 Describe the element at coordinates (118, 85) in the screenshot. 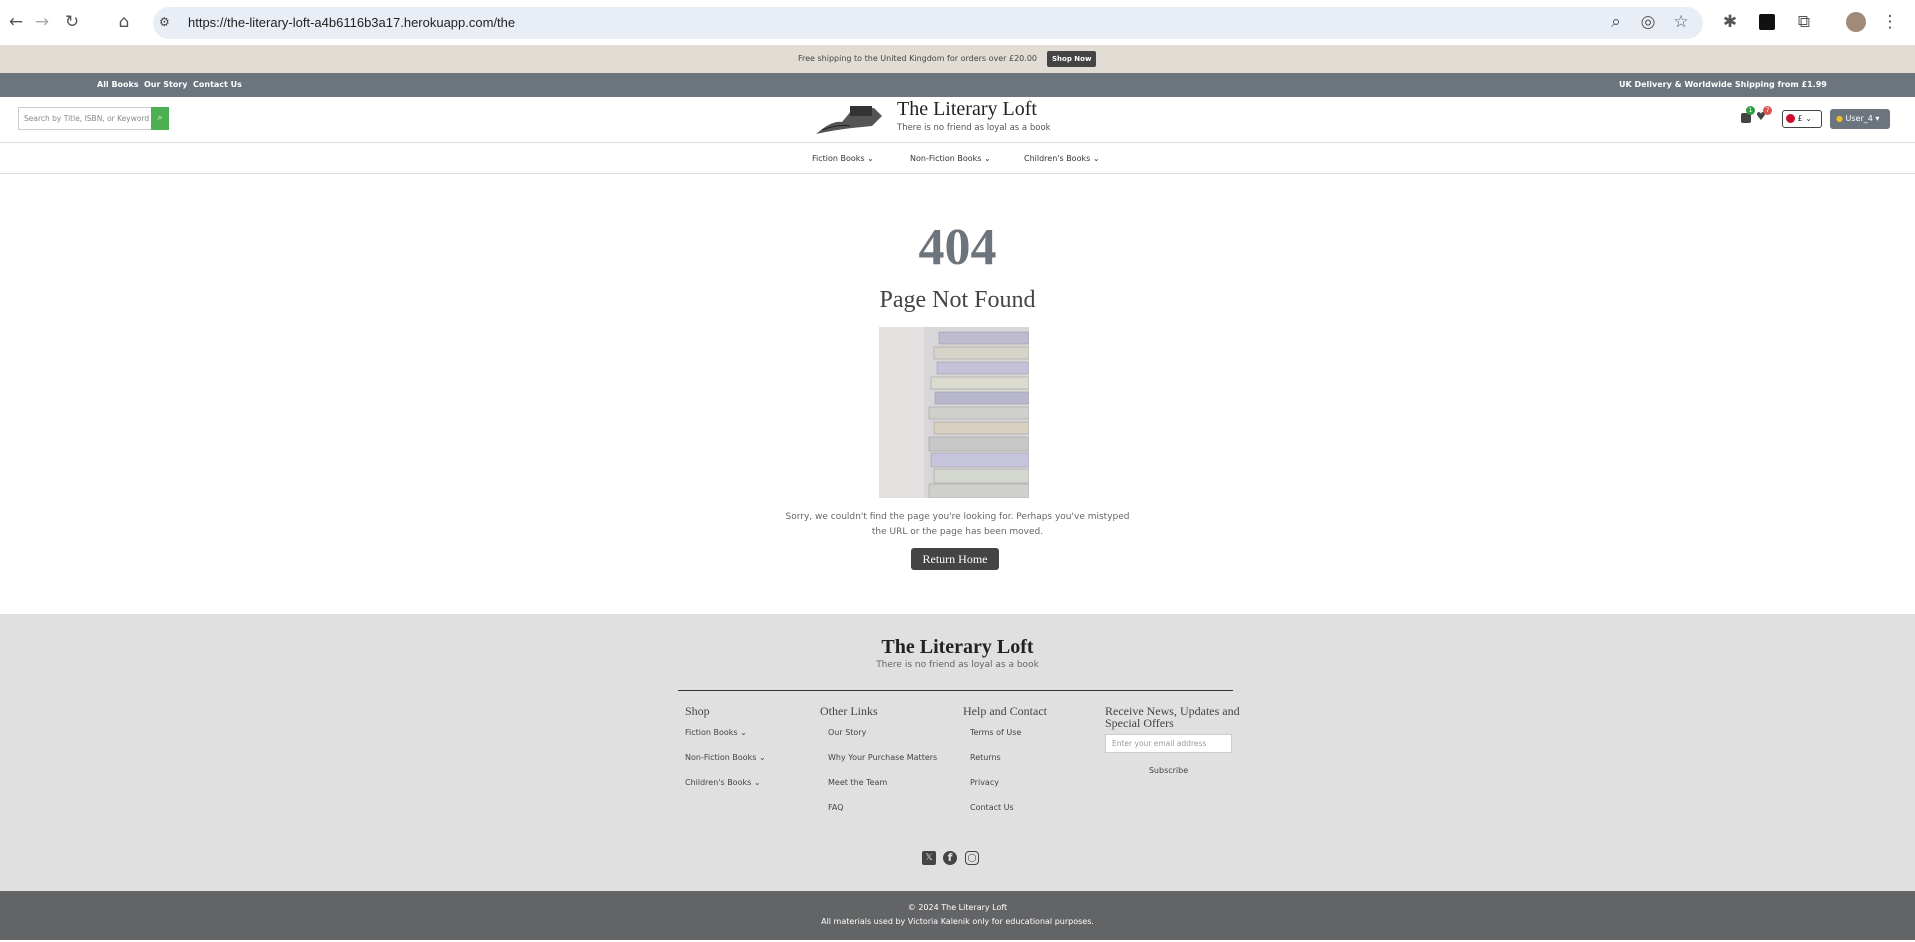

I see `nav-all-books: All Books` at that location.